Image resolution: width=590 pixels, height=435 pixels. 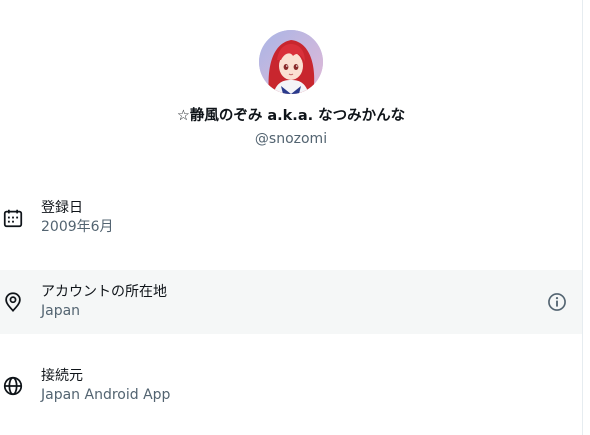 I want to click on avatar, so click(x=291, y=62).